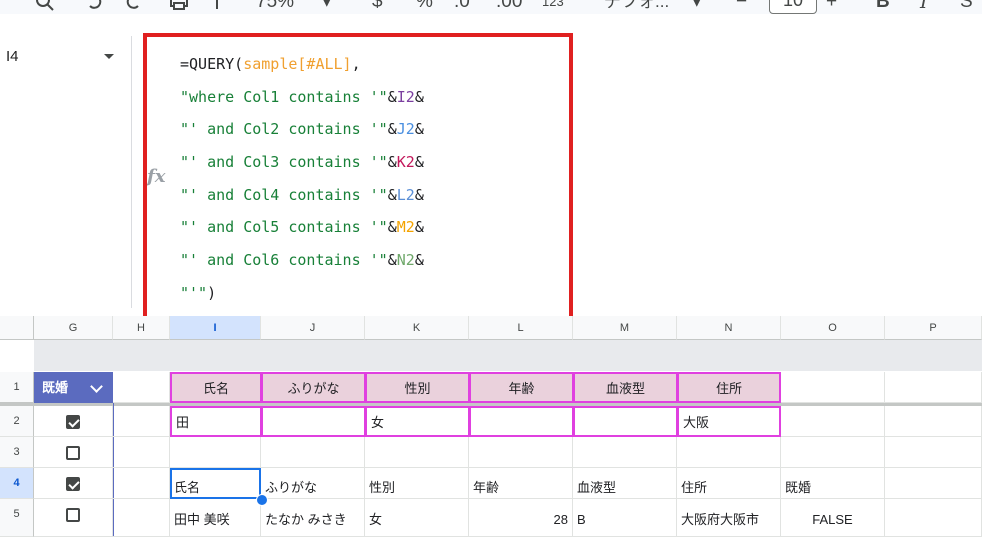 This screenshot has height=537, width=982. What do you see at coordinates (833, 328) in the screenshot?
I see `column-header-o: O` at bounding box center [833, 328].